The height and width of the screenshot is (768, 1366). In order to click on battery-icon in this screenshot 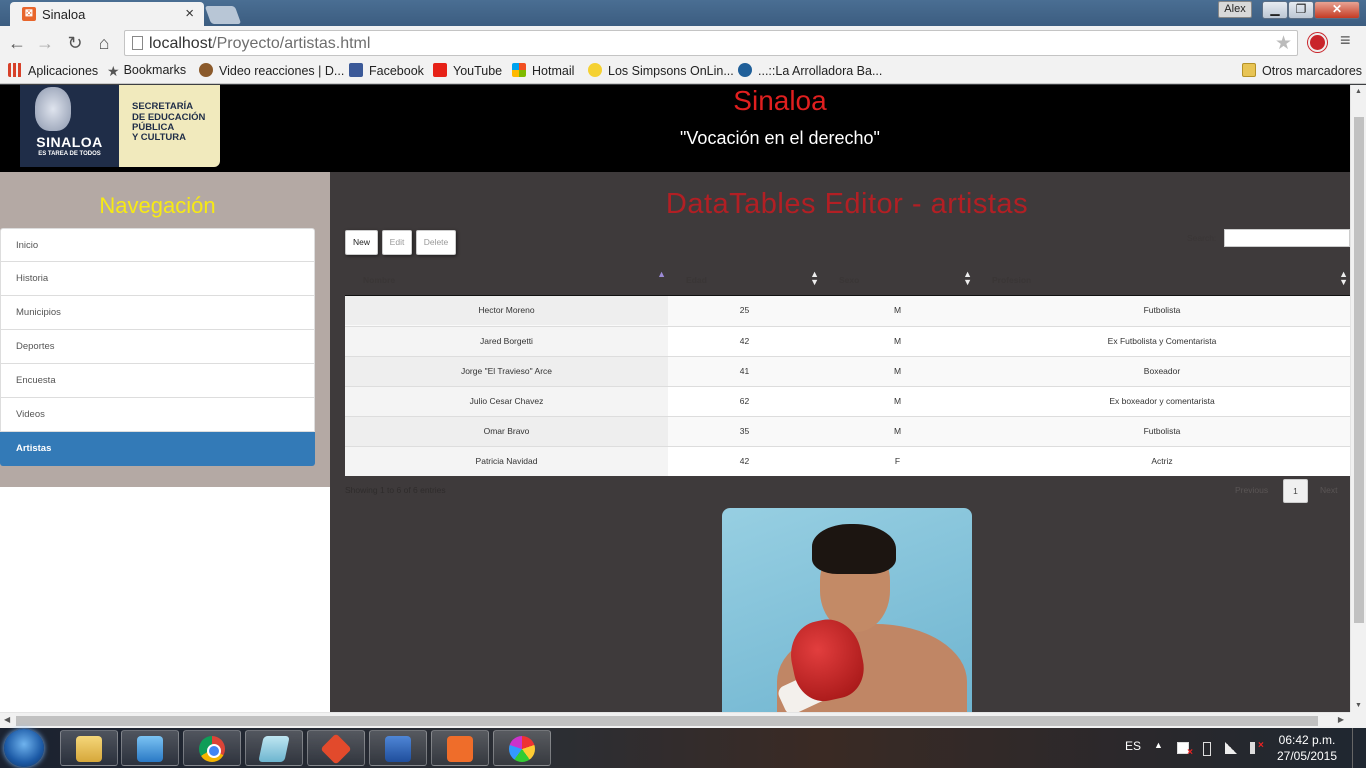, I will do `click(1207, 749)`.